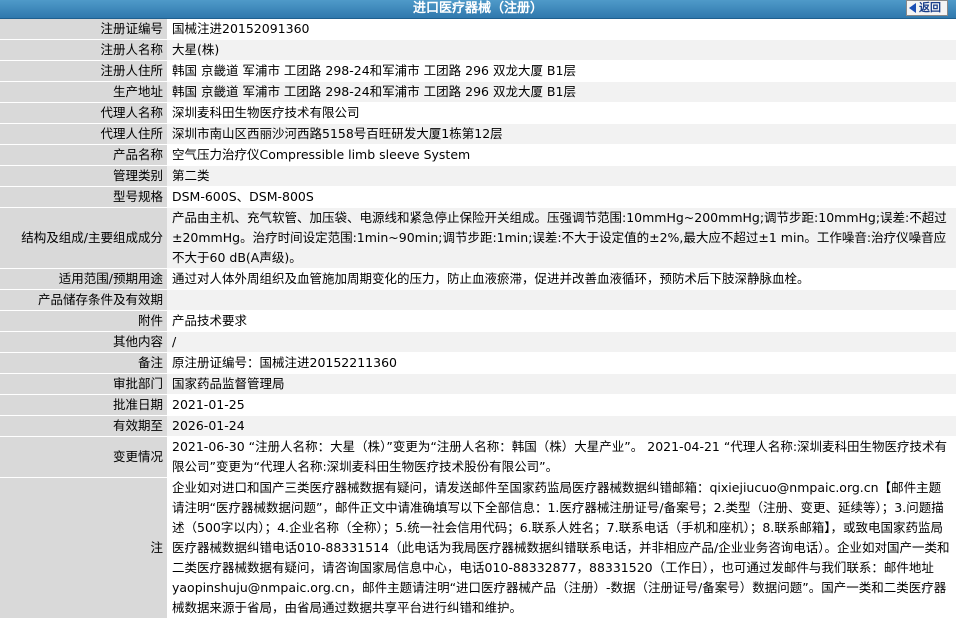  What do you see at coordinates (561, 155) in the screenshot?
I see `field-value: 空气压力治疗仪Compressible limb sleeve System` at bounding box center [561, 155].